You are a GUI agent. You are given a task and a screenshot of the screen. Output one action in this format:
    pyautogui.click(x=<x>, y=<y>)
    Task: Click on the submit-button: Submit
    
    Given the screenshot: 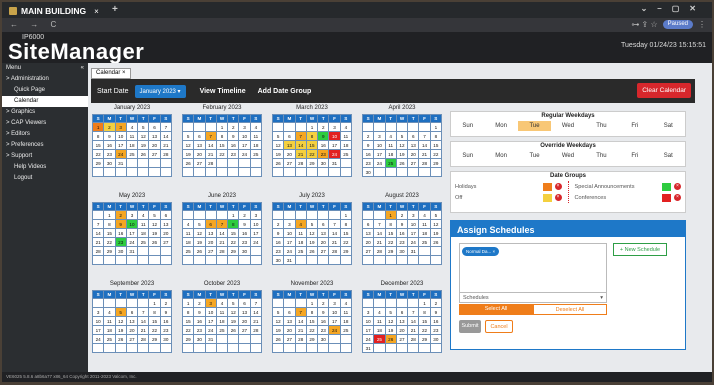 What is the action you would take?
    pyautogui.click(x=470, y=326)
    